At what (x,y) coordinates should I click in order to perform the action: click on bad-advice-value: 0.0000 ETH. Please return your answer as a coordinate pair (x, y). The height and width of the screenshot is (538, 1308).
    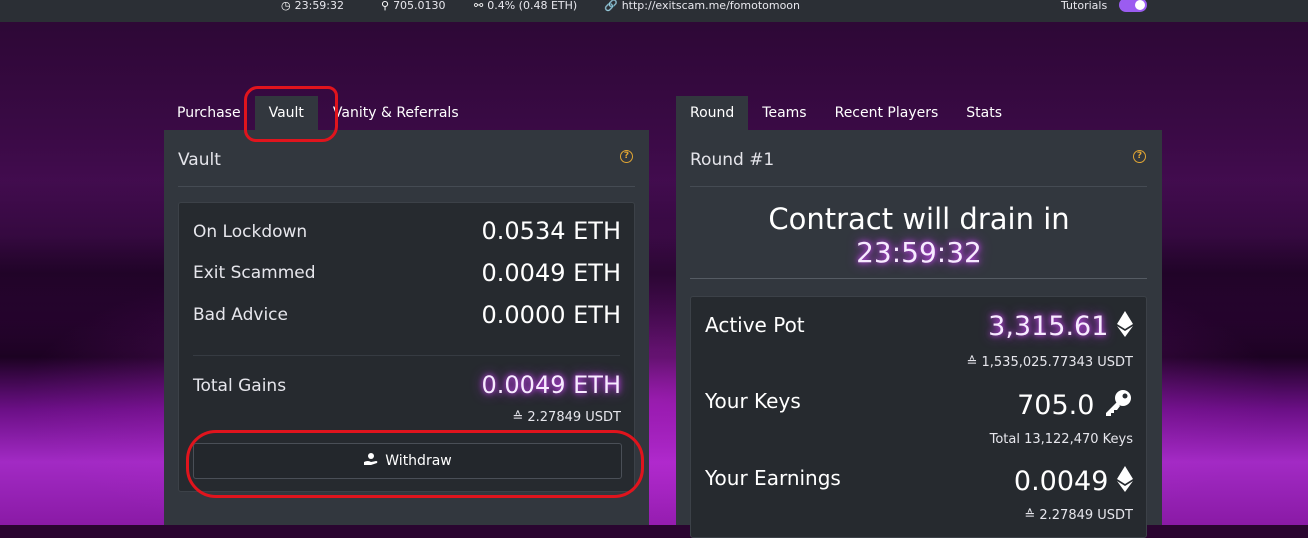
    Looking at the image, I should click on (551, 315).